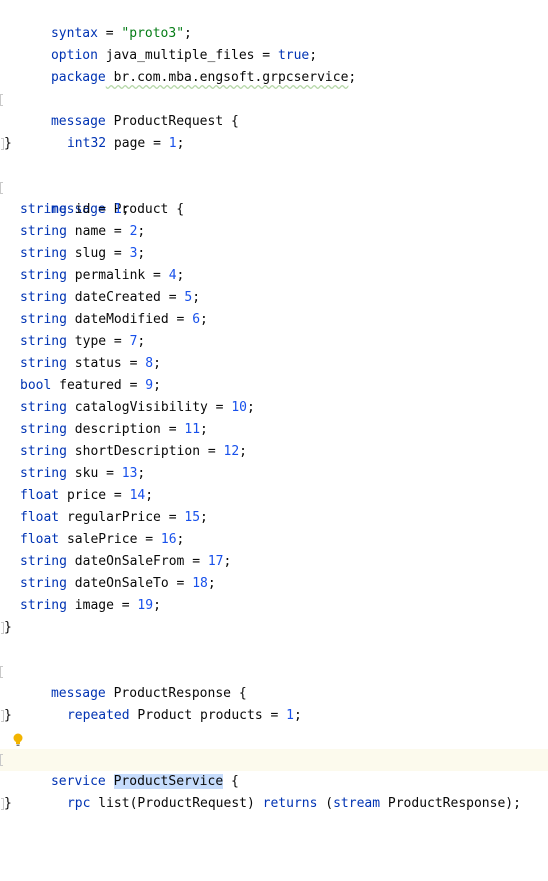  I want to click on field-number: 6, so click(196, 319).